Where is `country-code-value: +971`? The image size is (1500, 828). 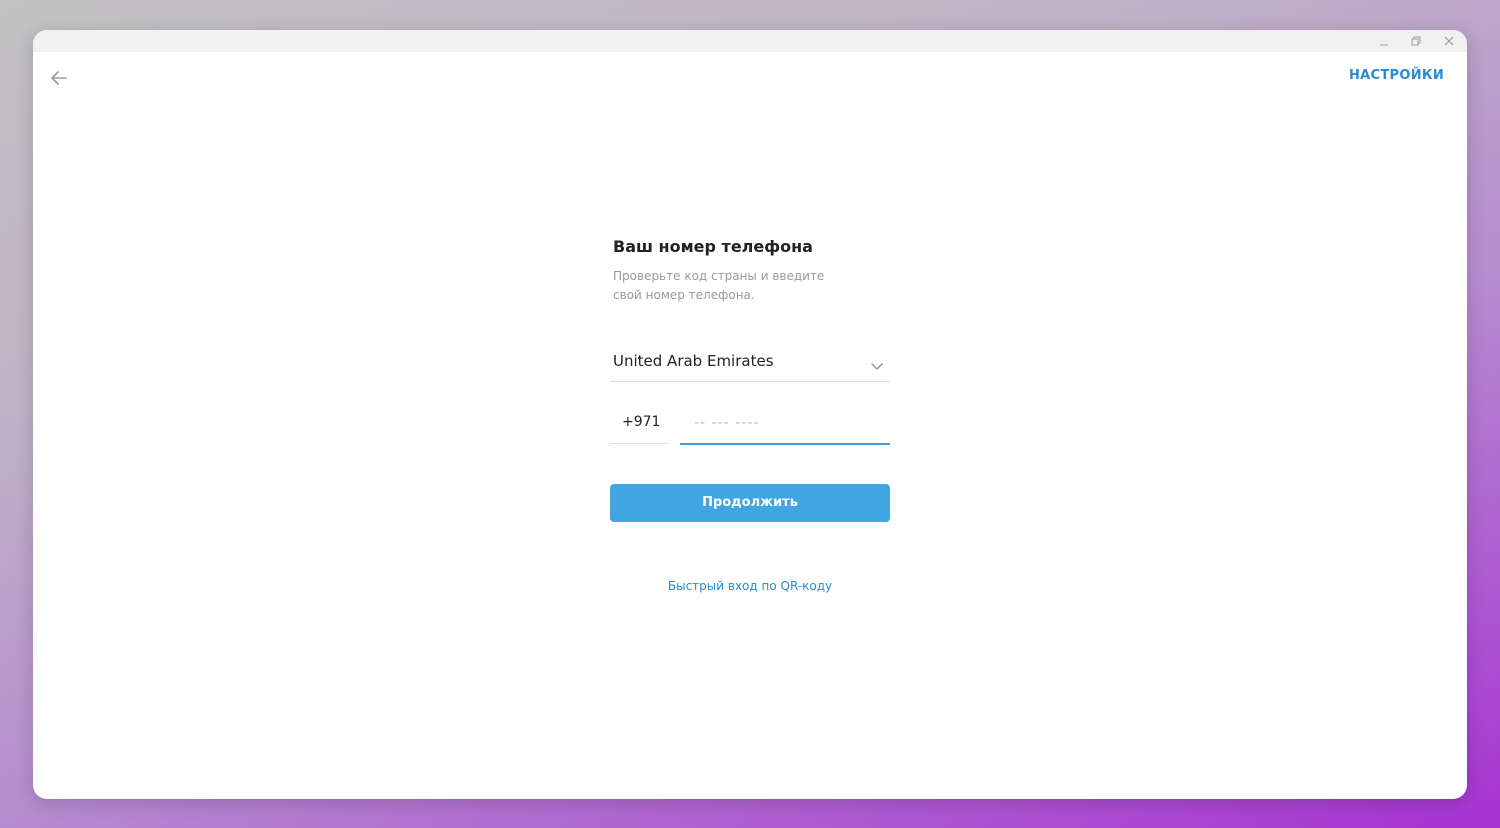 country-code-value: +971 is located at coordinates (641, 422).